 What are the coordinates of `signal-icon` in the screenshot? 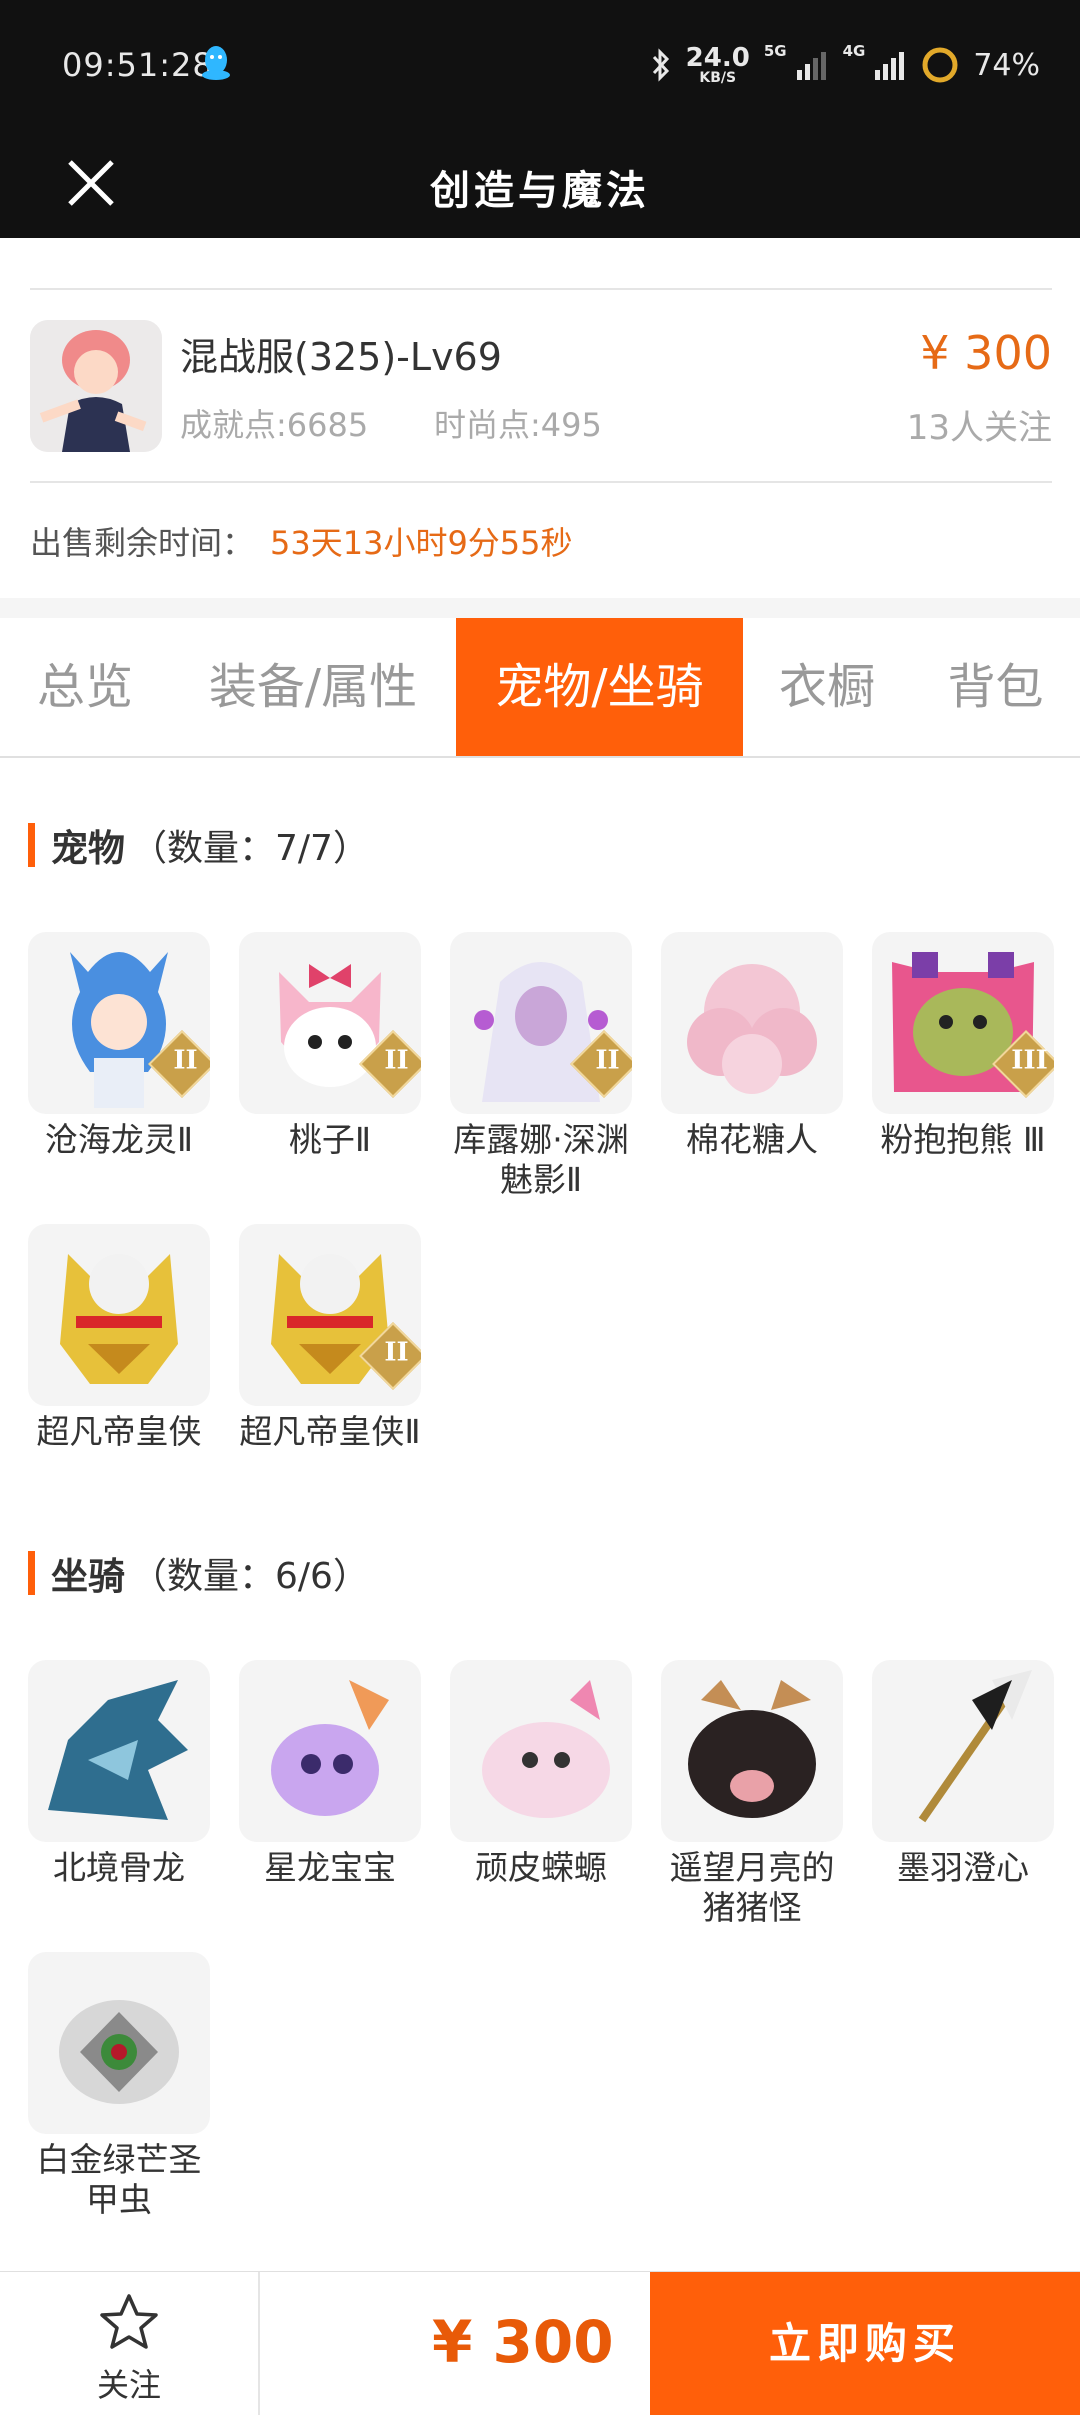 It's located at (811, 66).